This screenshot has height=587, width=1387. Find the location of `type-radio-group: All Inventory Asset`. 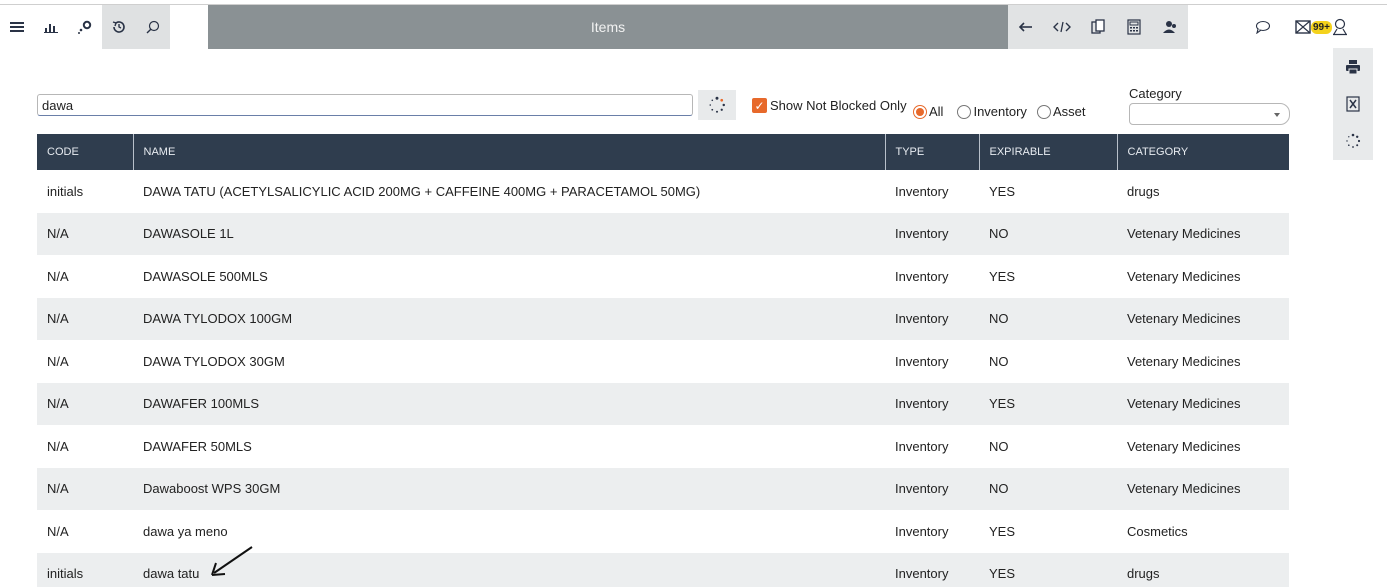

type-radio-group: All Inventory Asset is located at coordinates (1004, 111).